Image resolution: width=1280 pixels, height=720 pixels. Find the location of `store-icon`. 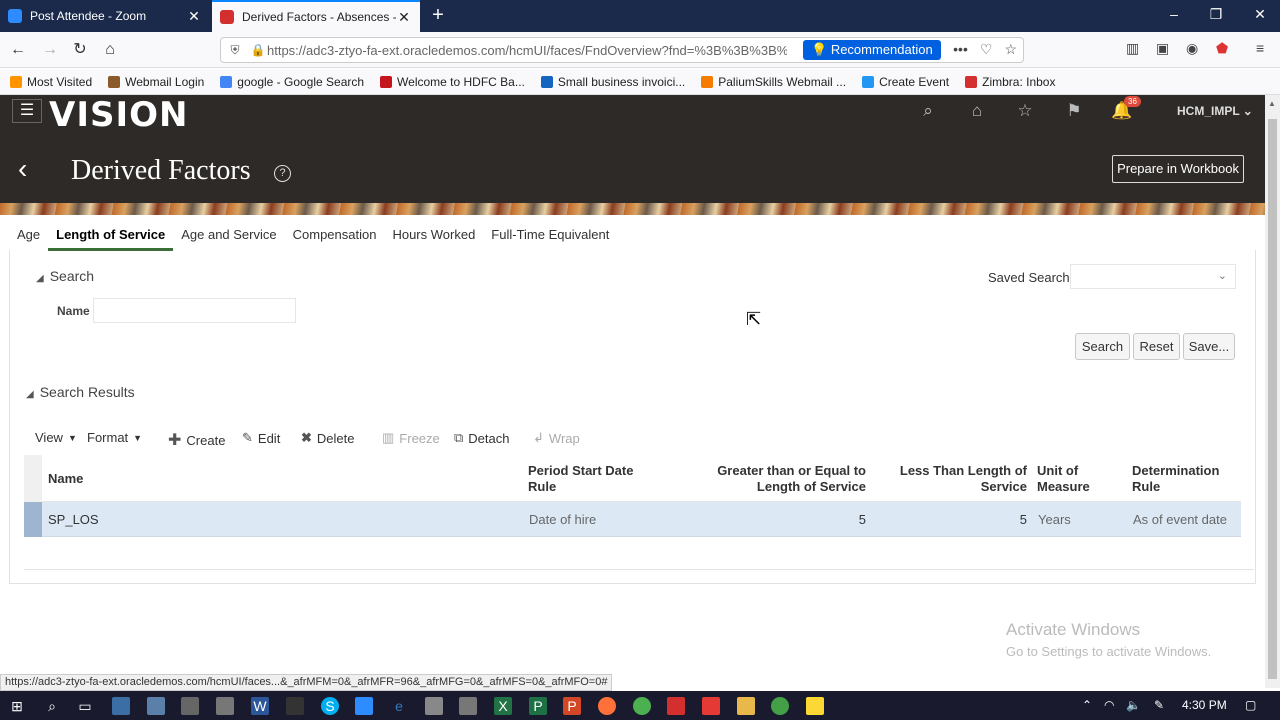

store-icon is located at coordinates (190, 706).